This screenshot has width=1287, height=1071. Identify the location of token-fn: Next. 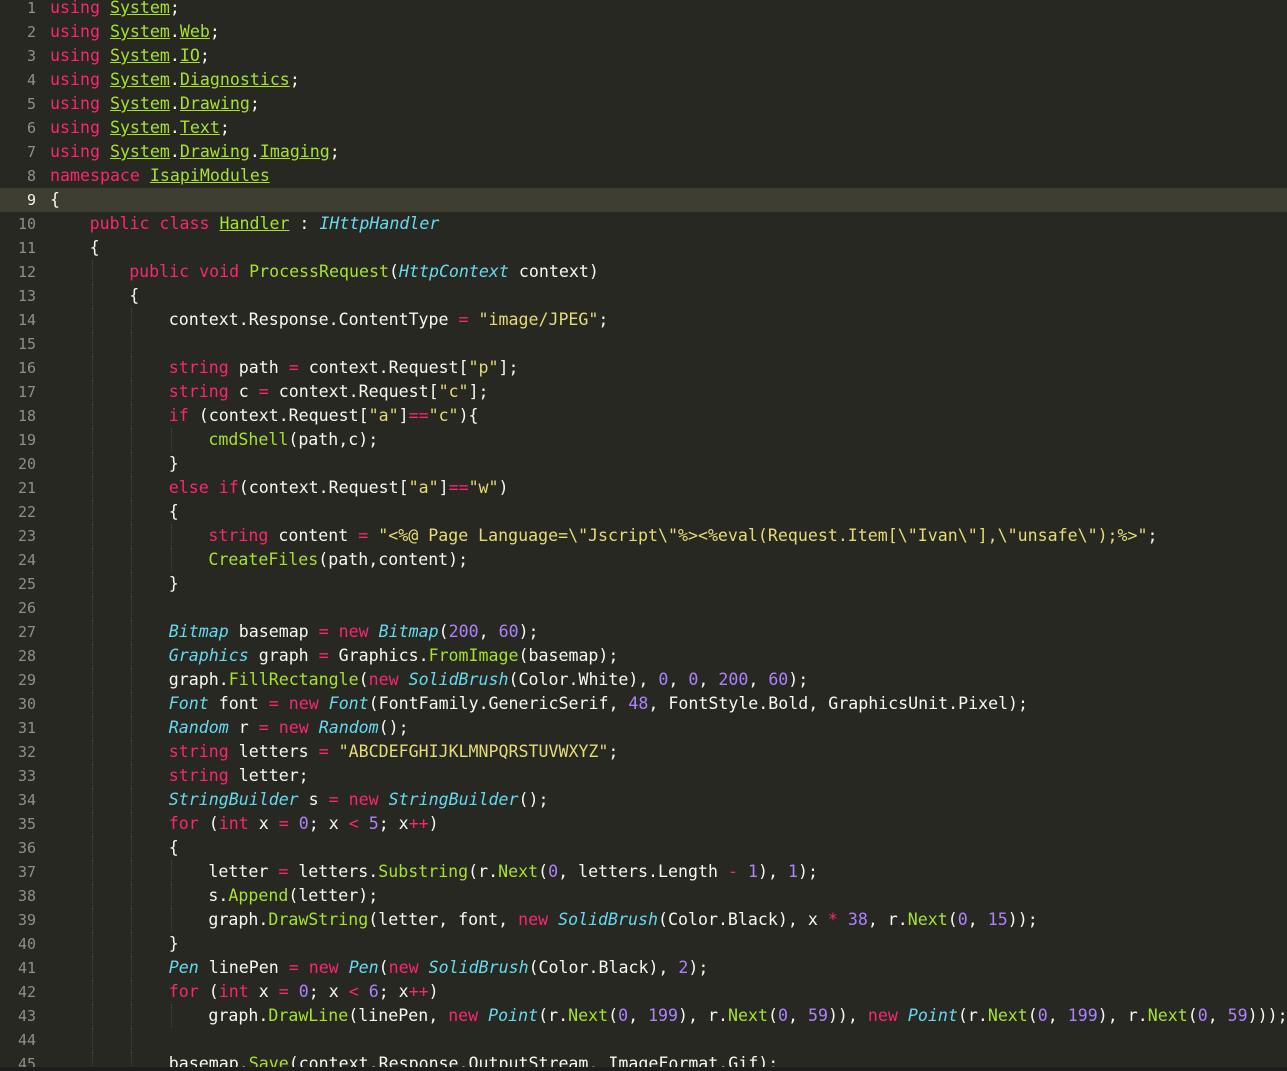
(518, 871).